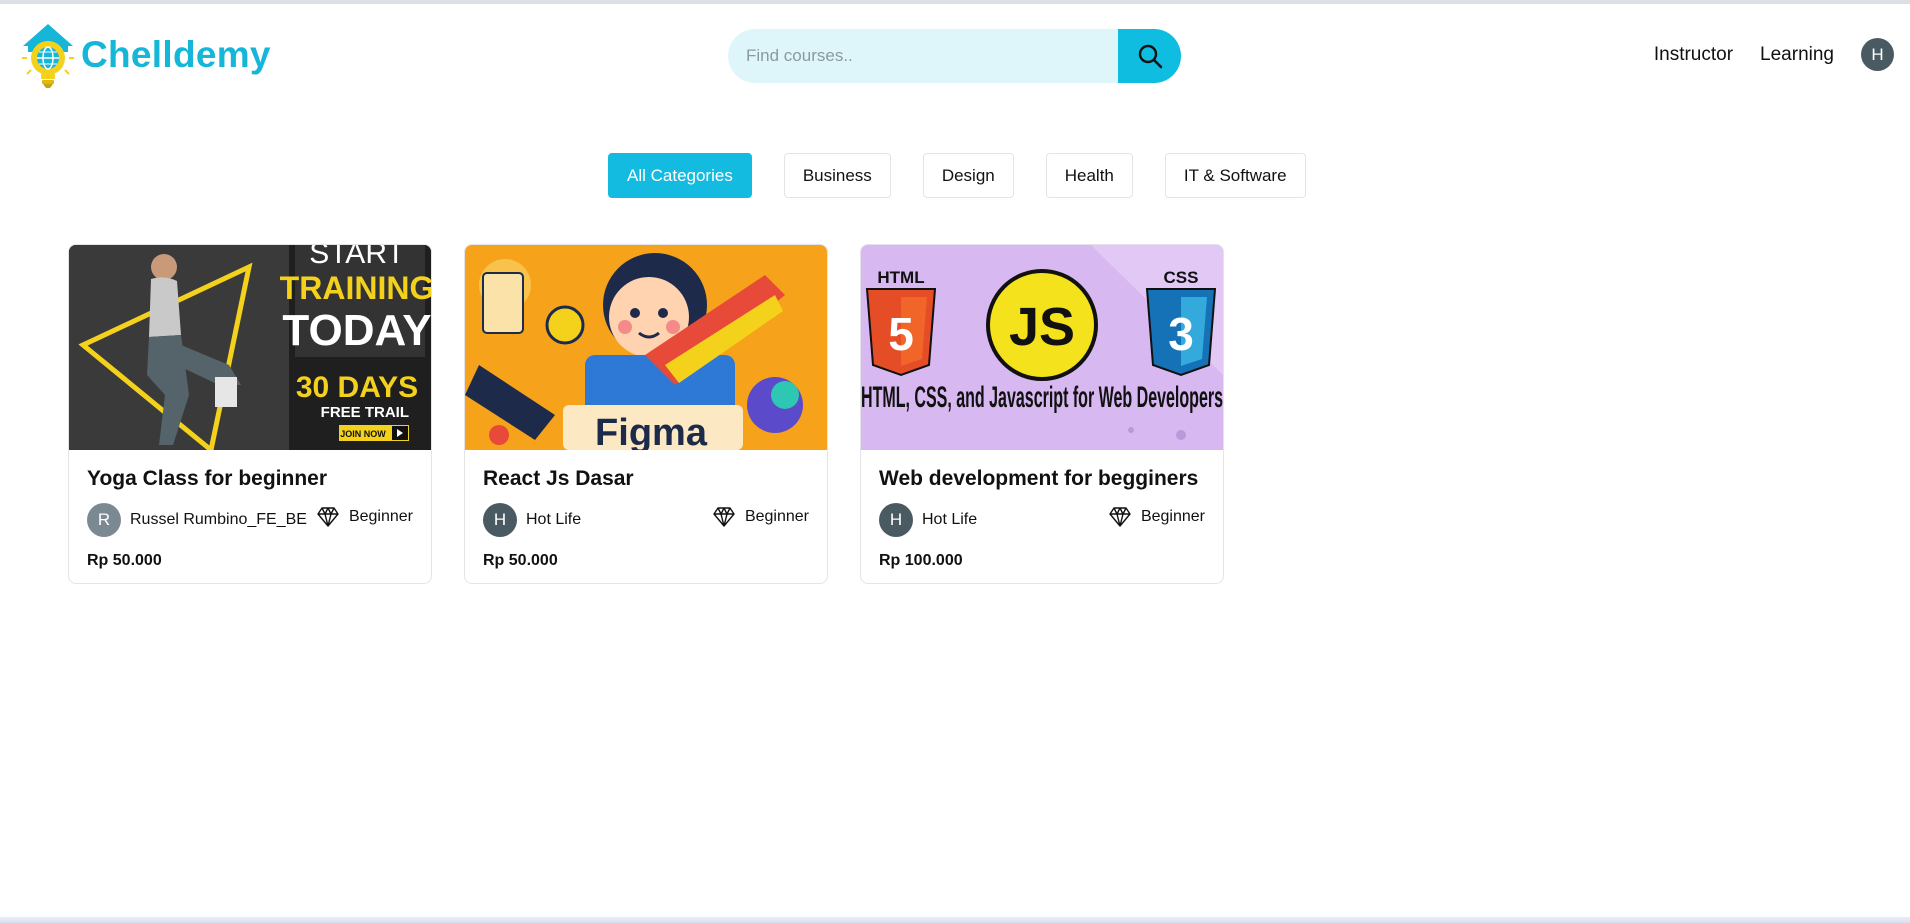 This screenshot has height=923, width=1910. What do you see at coordinates (207, 478) in the screenshot?
I see `course-title: Yoga Class for beginner` at bounding box center [207, 478].